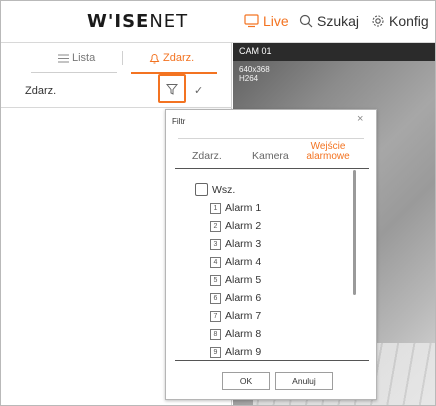 The image size is (436, 406). Describe the element at coordinates (243, 226) in the screenshot. I see `alarm-label: Alarm 2` at that location.